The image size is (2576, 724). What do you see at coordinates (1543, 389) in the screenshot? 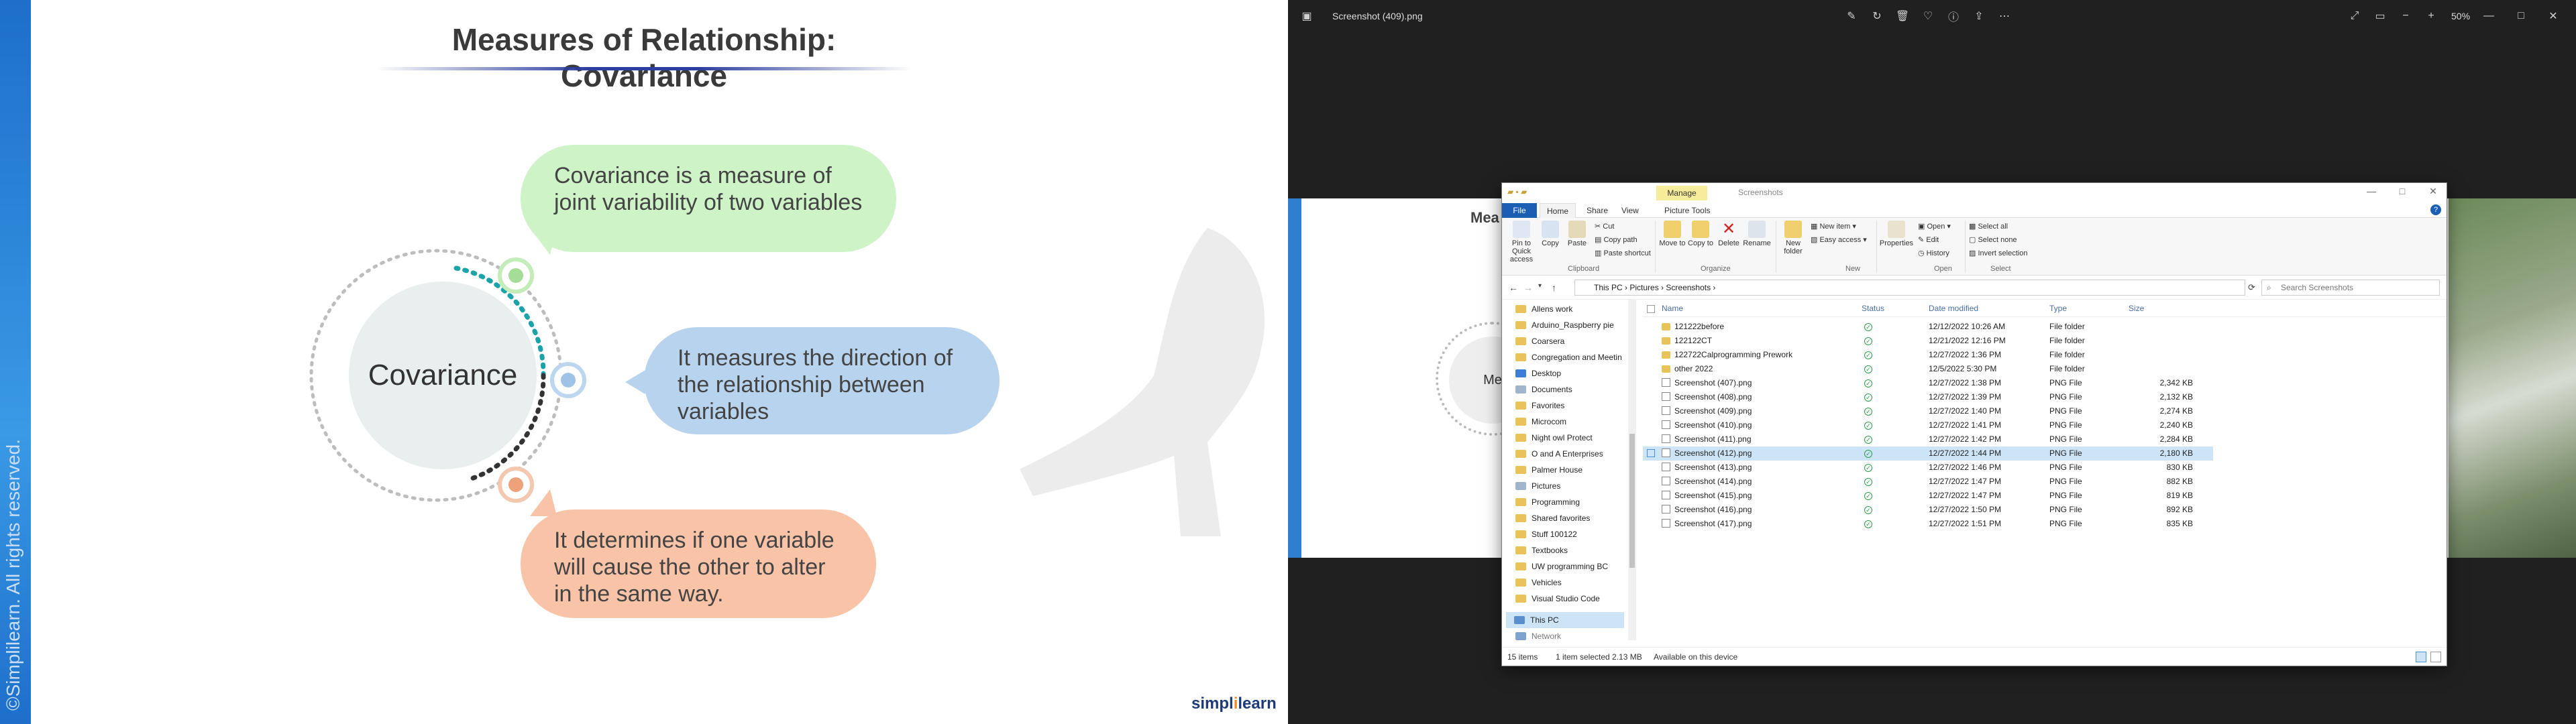
I see `nav-item: Documents` at bounding box center [1543, 389].